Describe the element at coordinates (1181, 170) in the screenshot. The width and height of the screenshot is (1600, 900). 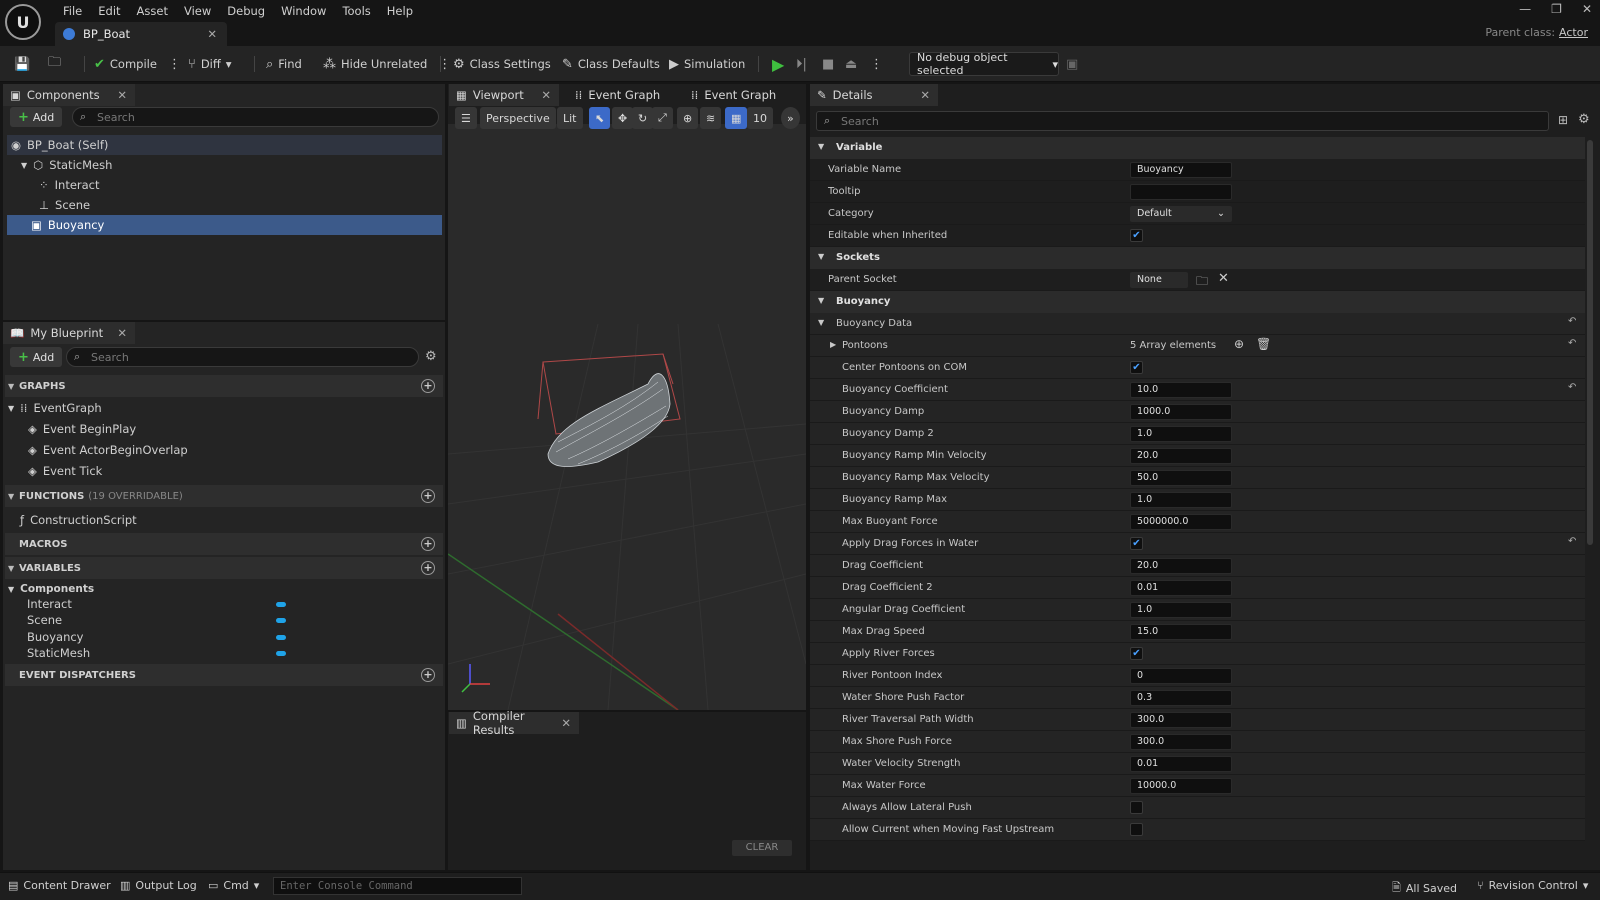
I see `variable-name-input: Buoyancy` at that location.